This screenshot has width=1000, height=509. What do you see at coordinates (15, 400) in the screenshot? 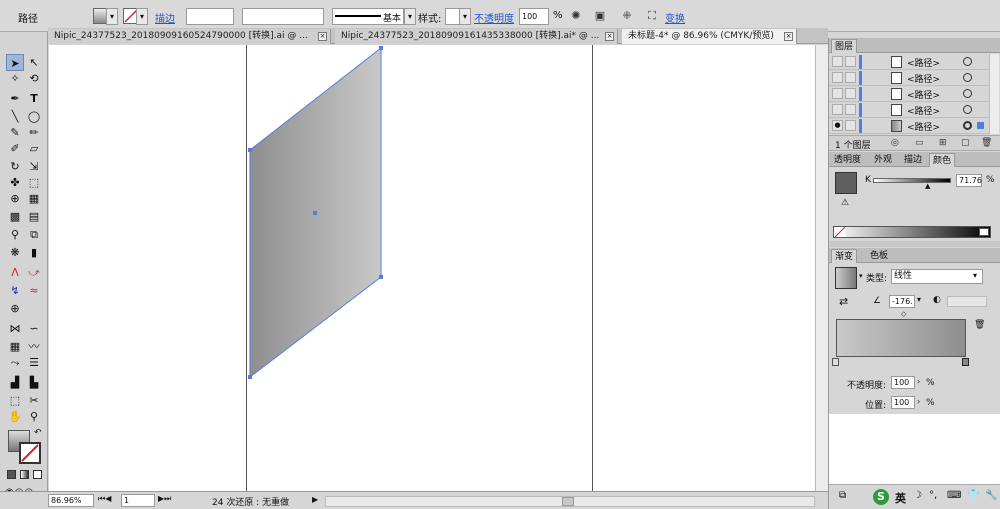
I see `slice-tool-icon: ⬚` at bounding box center [15, 400].